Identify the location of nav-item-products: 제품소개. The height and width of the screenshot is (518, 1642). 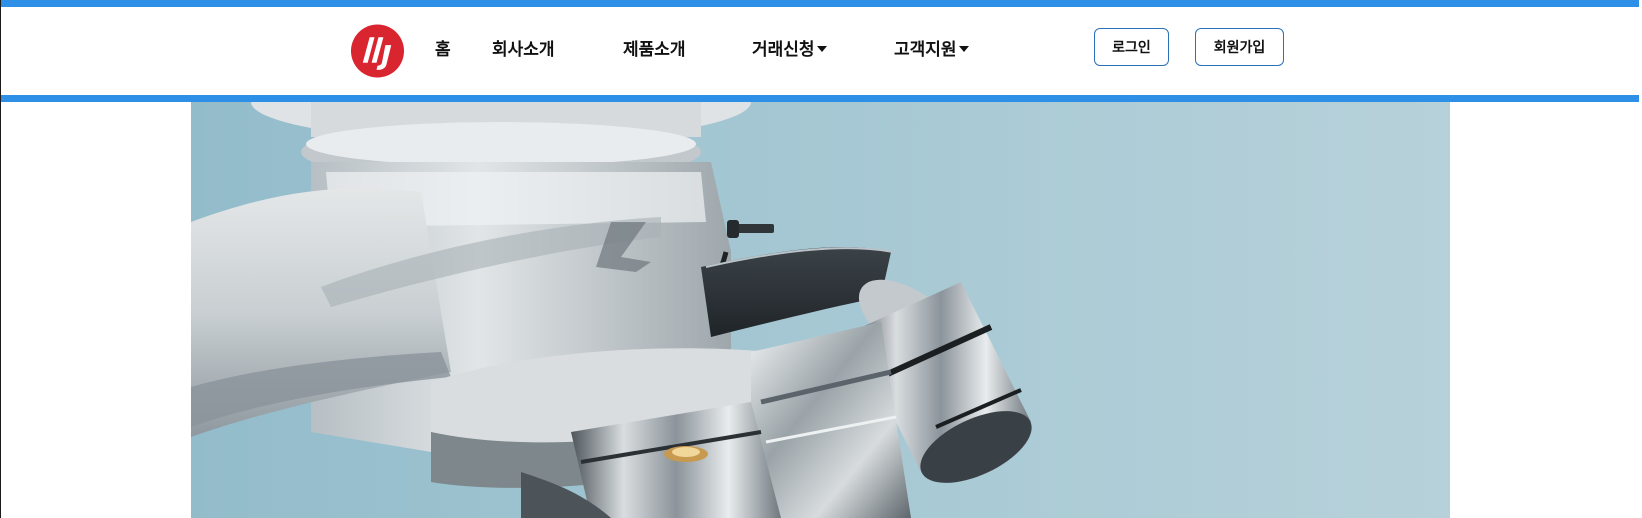
(654, 50).